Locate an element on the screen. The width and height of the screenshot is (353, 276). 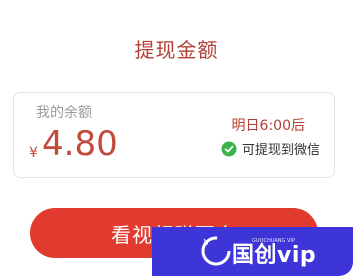
watermark-logo-icon is located at coordinates (216, 251).